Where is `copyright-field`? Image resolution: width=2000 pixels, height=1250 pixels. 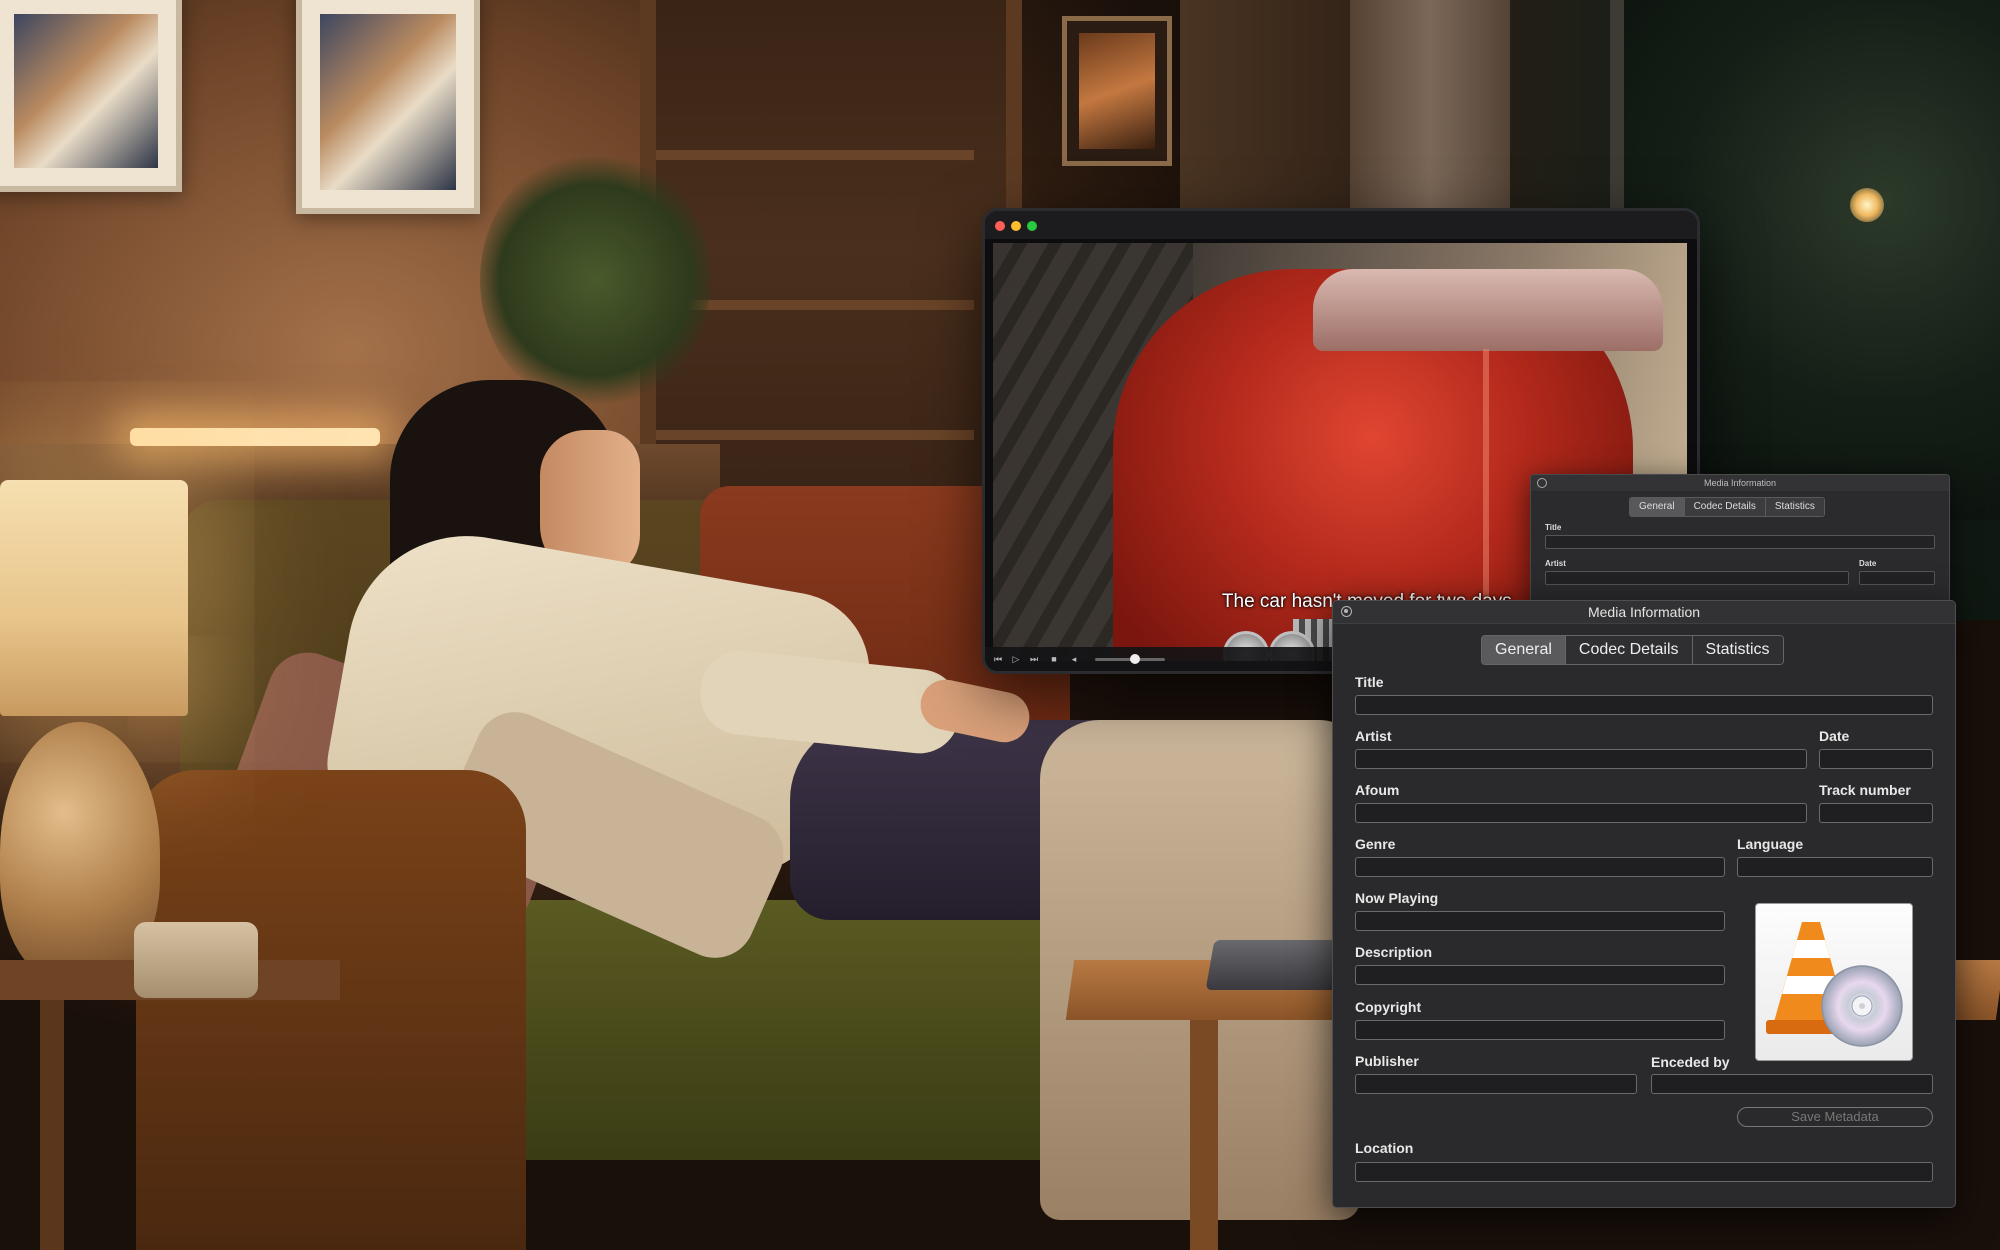 copyright-field is located at coordinates (1540, 1030).